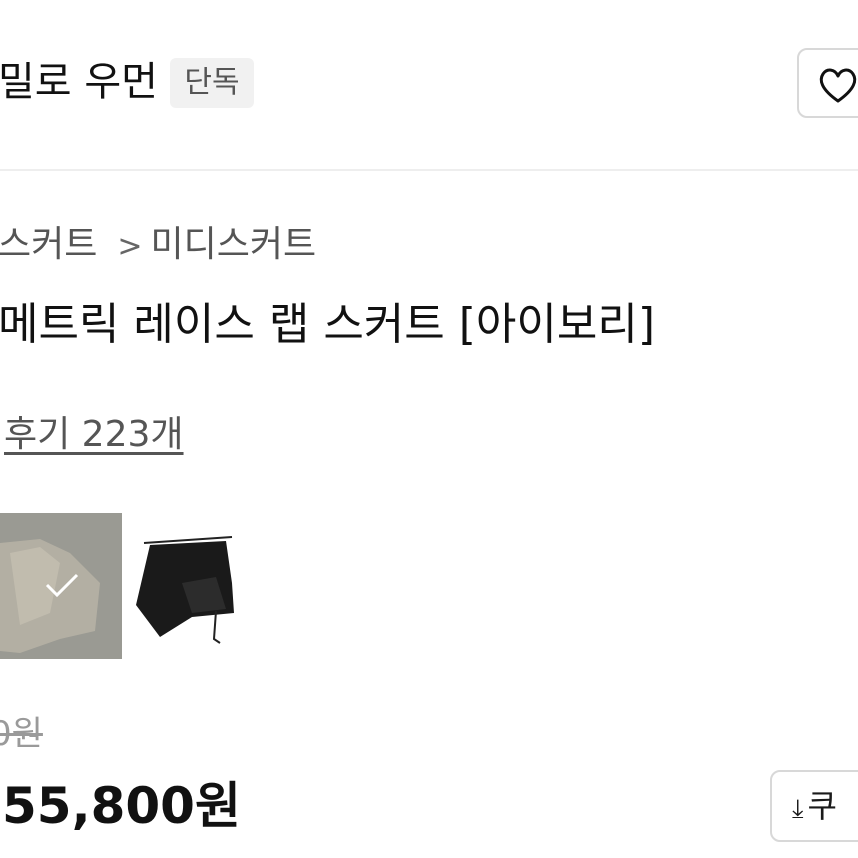 The height and width of the screenshot is (858, 858). I want to click on color-swatch-black, so click(183, 586).